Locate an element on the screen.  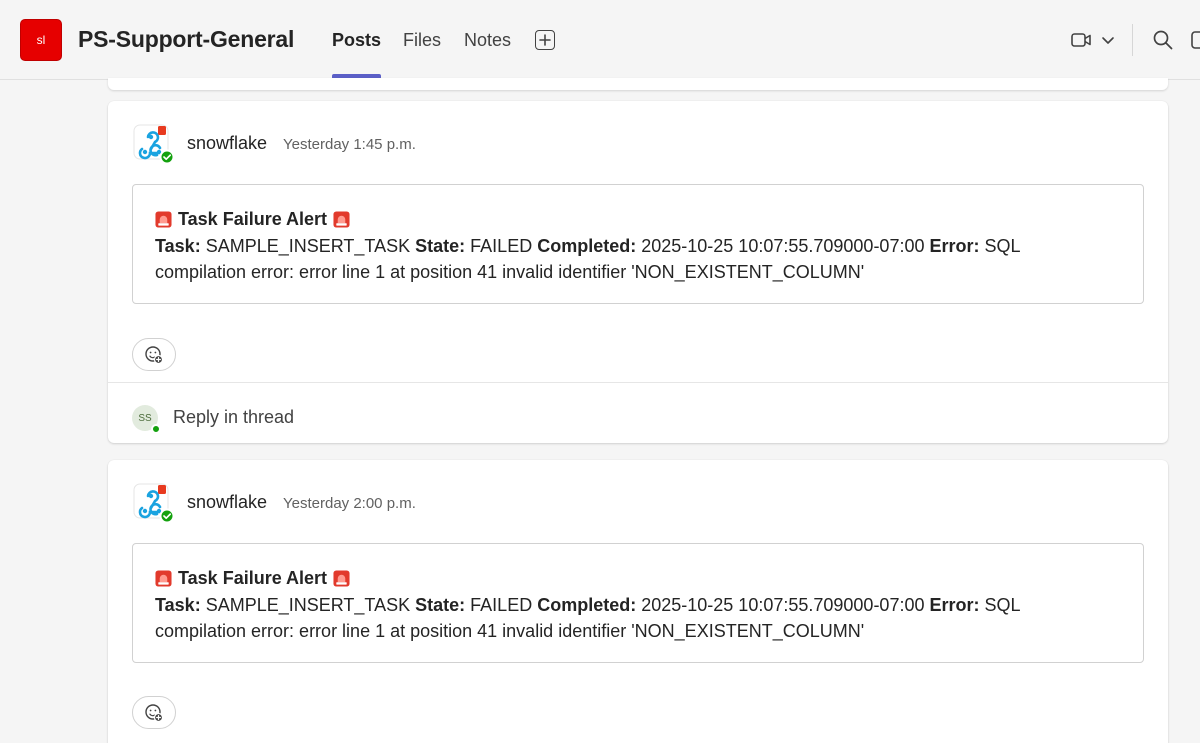
search-button is located at coordinates (1163, 40).